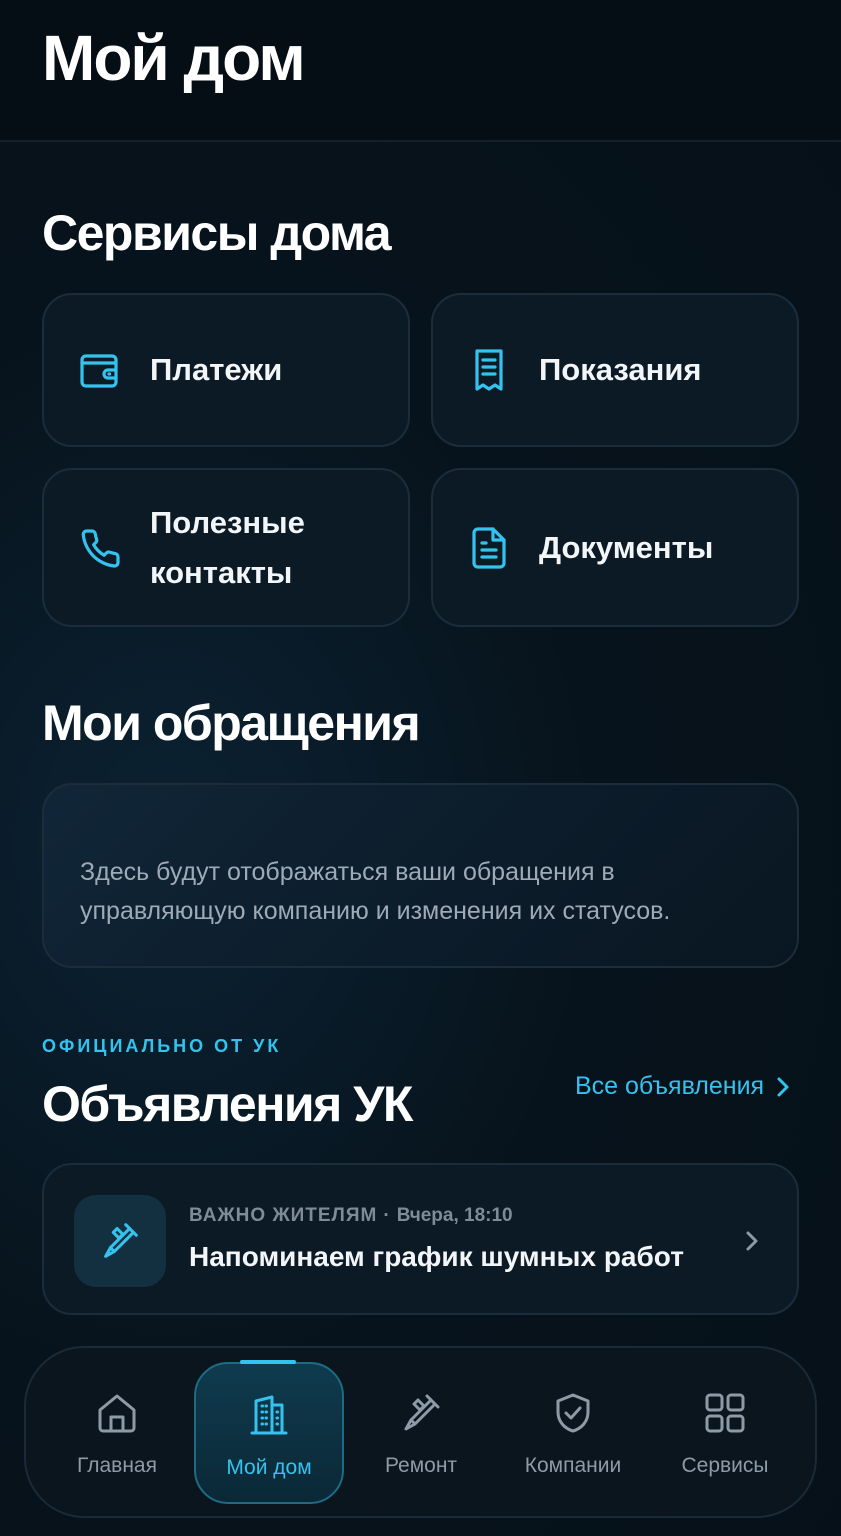  I want to click on tab-repair: Ремонт, so click(421, 1433).